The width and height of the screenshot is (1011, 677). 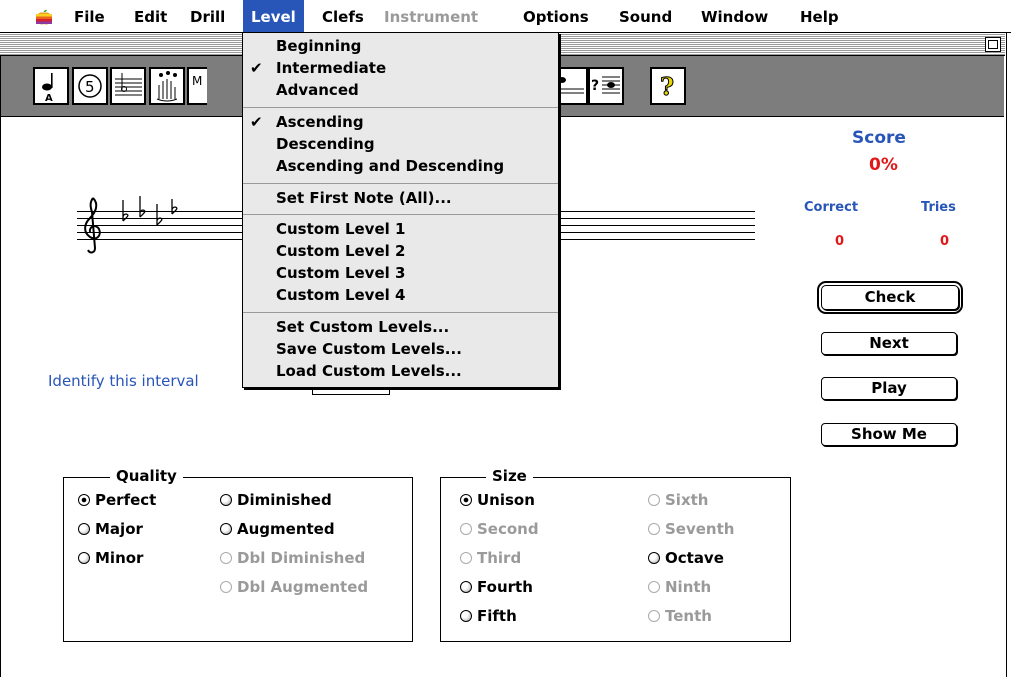 I want to click on menu-file: File, so click(x=89, y=16).